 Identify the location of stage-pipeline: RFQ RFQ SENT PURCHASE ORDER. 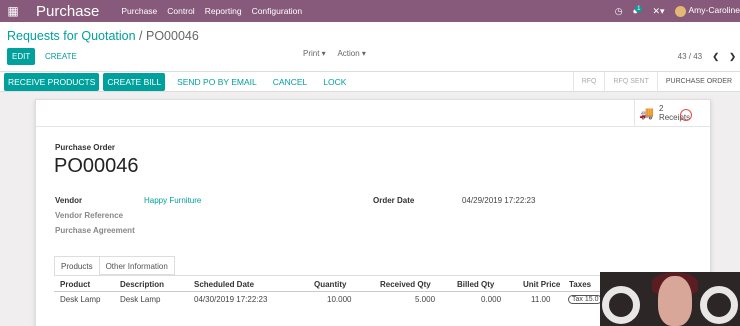
(656, 82).